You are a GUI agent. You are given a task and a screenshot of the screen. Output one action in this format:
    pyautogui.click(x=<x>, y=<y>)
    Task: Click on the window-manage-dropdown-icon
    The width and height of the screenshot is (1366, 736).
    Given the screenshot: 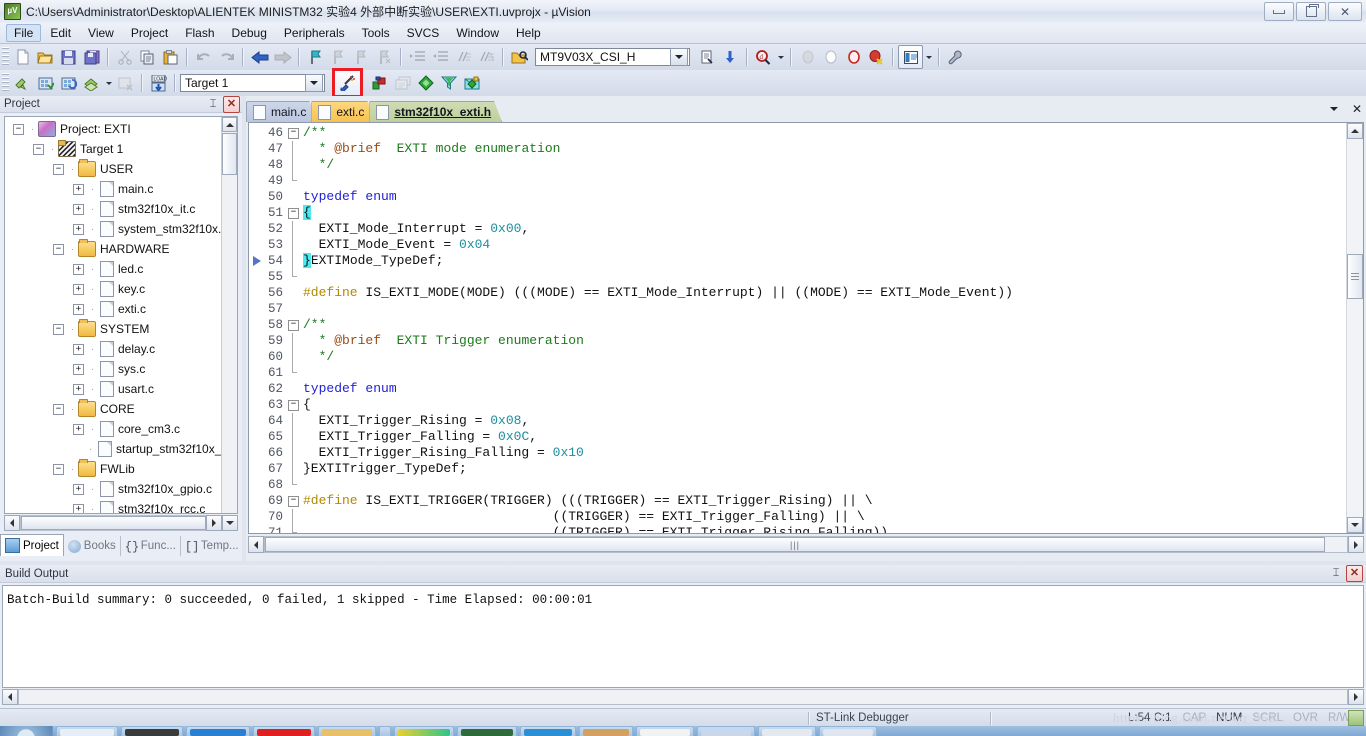 What is the action you would take?
    pyautogui.click(x=928, y=57)
    